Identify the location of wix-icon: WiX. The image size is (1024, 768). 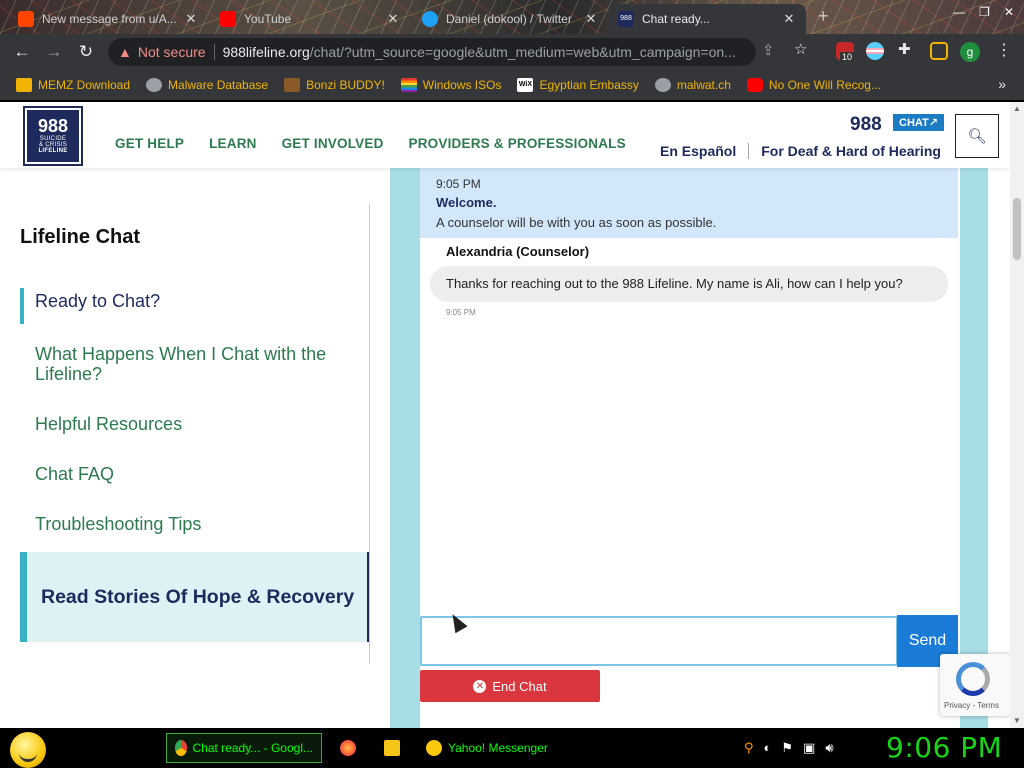
(525, 85).